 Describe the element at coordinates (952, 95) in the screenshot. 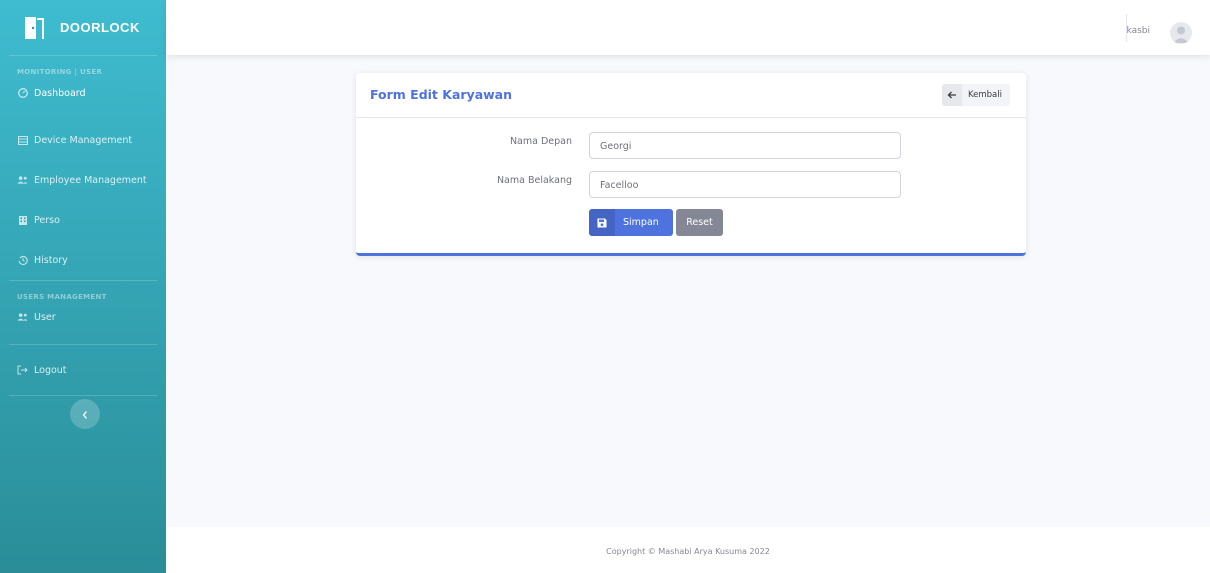

I see `arrow-left-icon` at that location.